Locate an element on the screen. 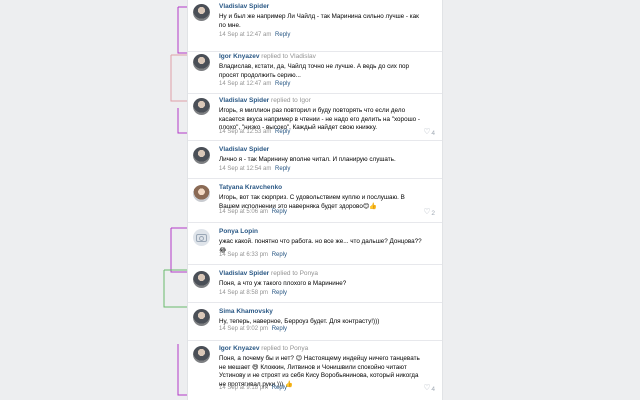 Image resolution: width=640 pixels, height=400 pixels. comment-header: Igor Knyazev replied to Ponya is located at coordinates (263, 348).